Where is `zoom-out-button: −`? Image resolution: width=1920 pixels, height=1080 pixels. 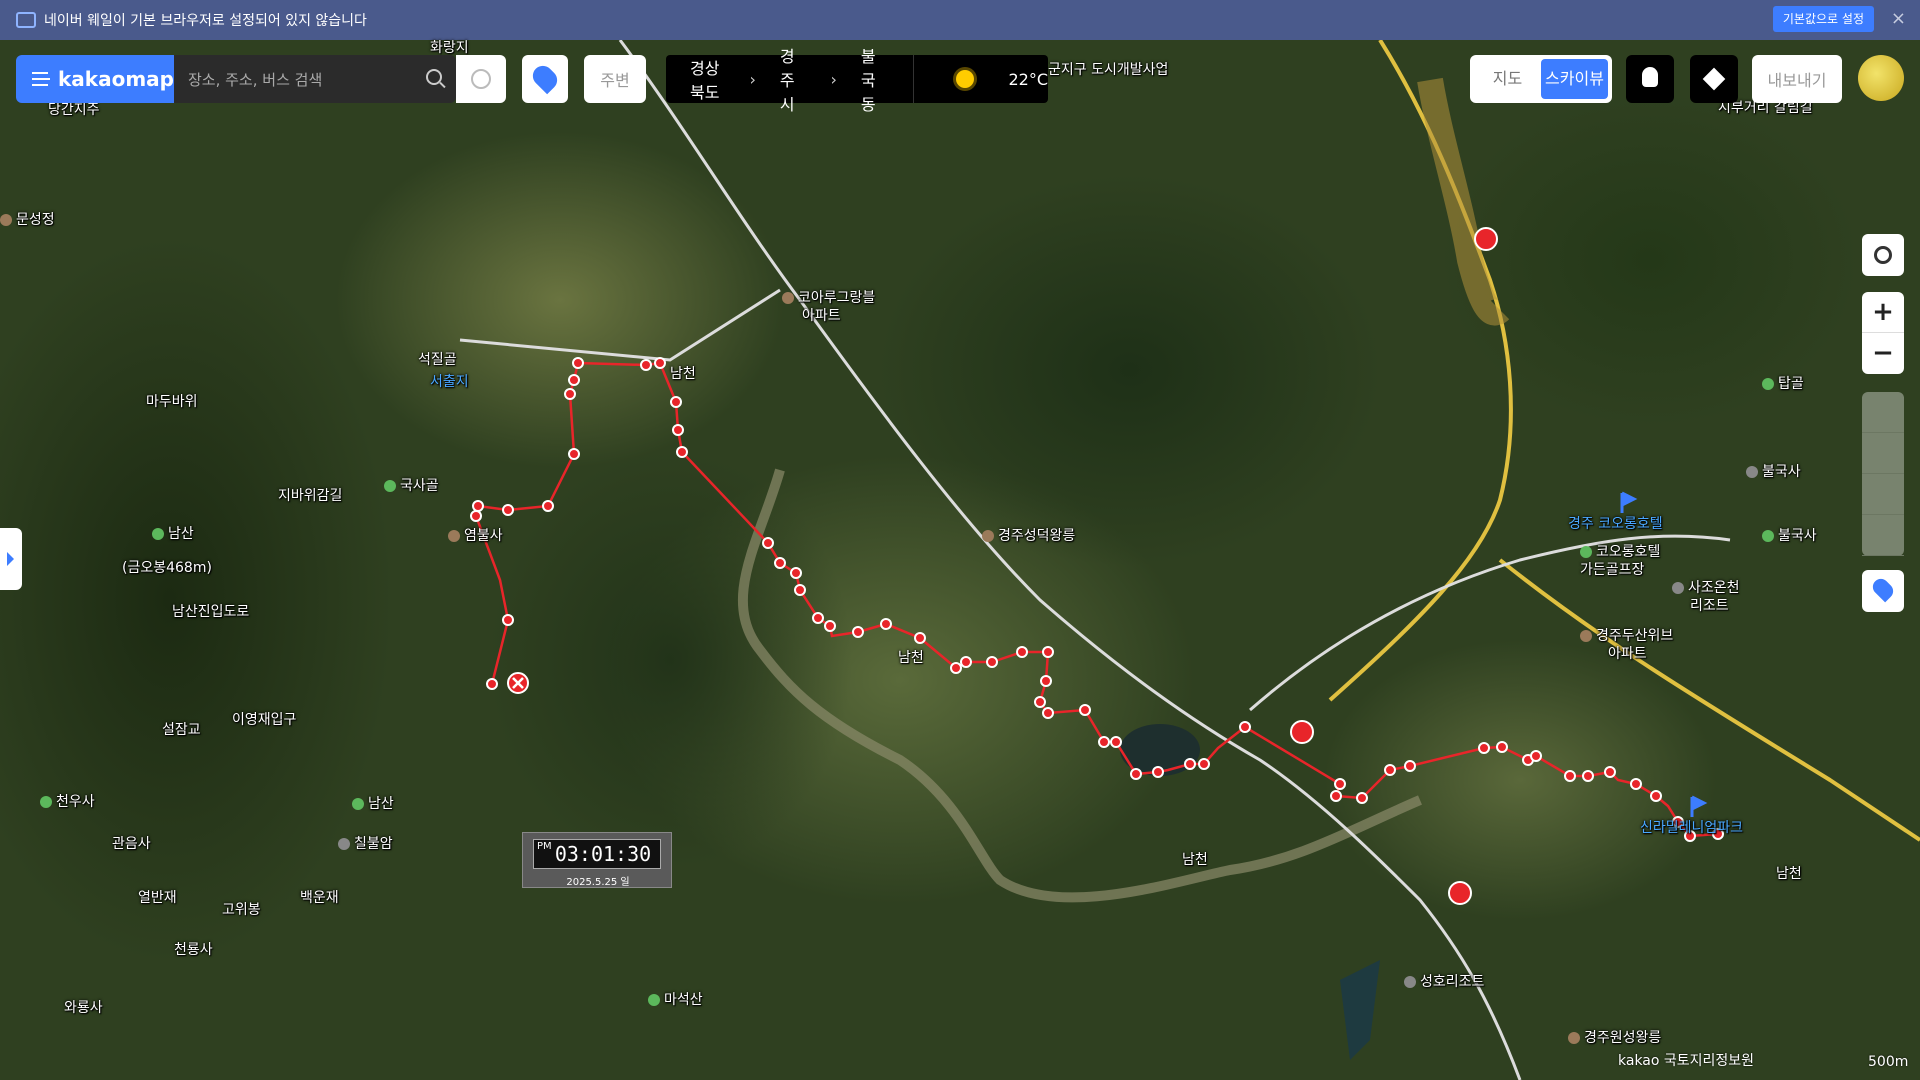 zoom-out-button: − is located at coordinates (1883, 353).